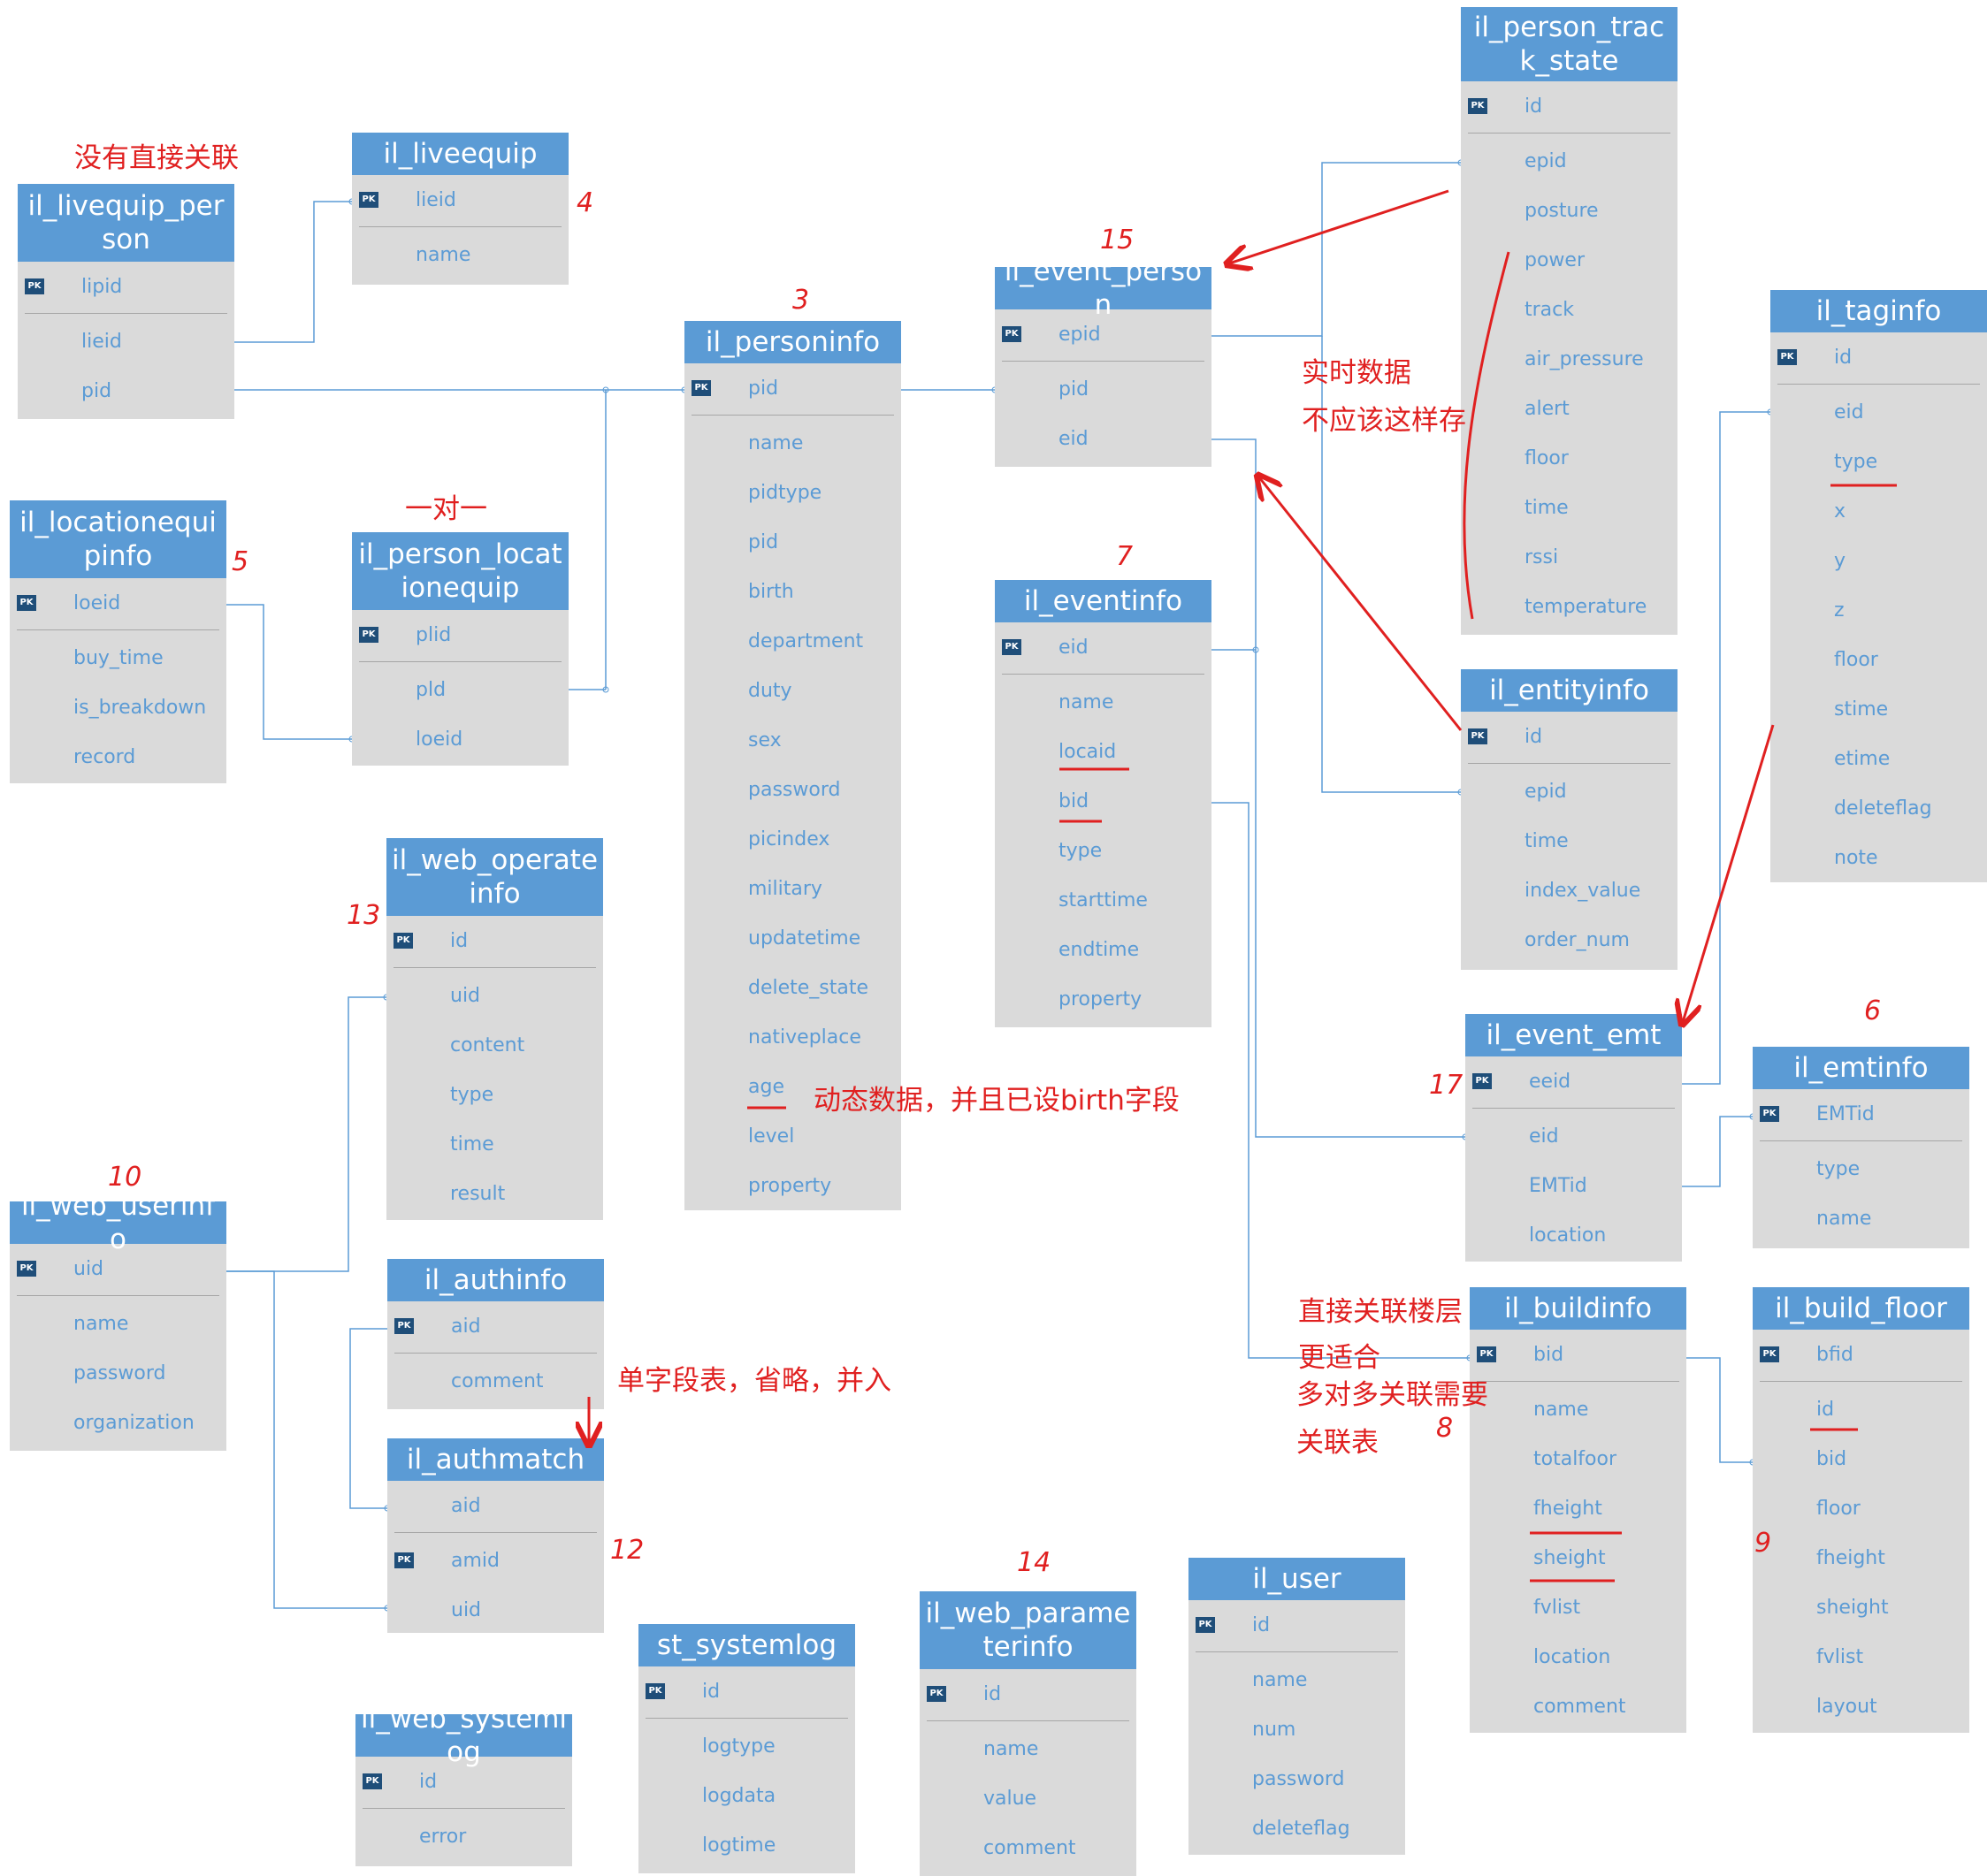 This screenshot has height=1876, width=1987. Describe the element at coordinates (1568, 1508) in the screenshot. I see `field-name: fheight` at that location.